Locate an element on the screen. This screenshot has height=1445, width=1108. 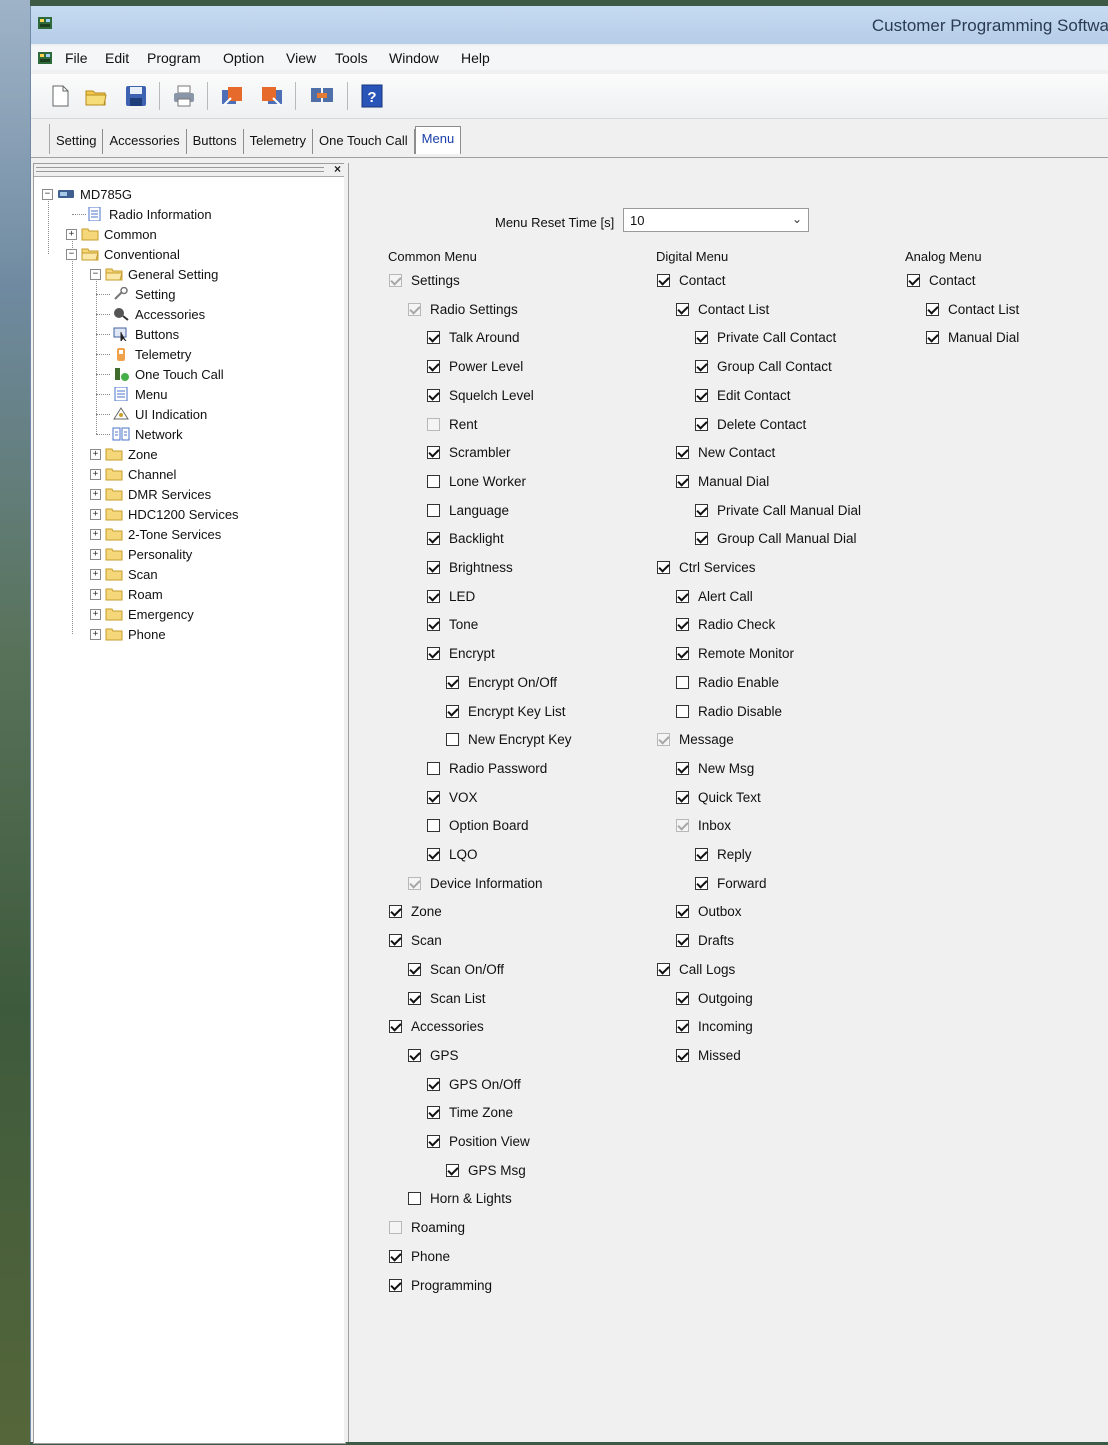
tab-one-touch-call: One Touch Call is located at coordinates (364, 141).